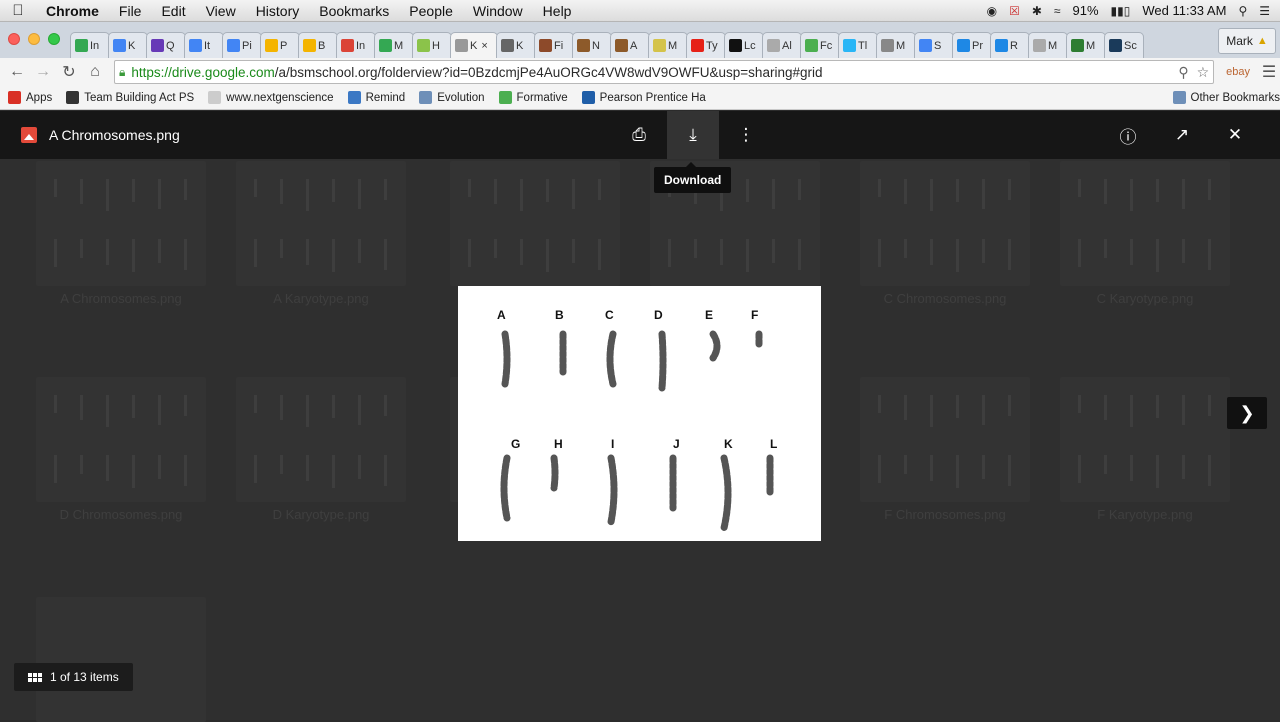 This screenshot has width=1280, height=722. I want to click on record-icon: ◉, so click(992, 11).